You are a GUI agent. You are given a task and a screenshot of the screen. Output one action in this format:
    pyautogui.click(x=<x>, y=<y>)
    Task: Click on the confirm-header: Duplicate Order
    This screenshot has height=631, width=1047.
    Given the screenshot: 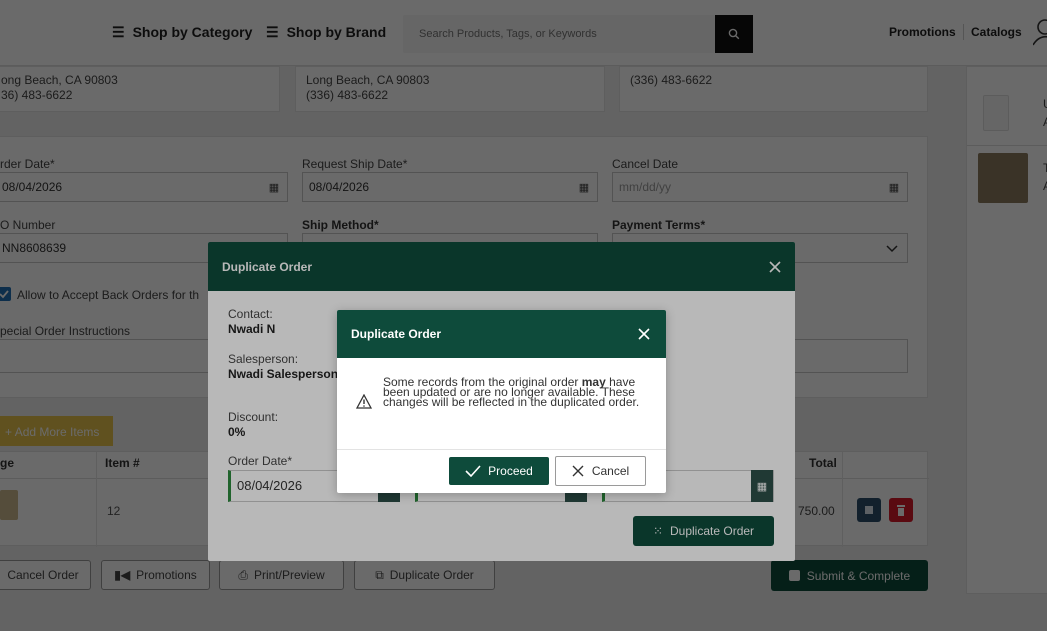 What is the action you would take?
    pyautogui.click(x=501, y=334)
    